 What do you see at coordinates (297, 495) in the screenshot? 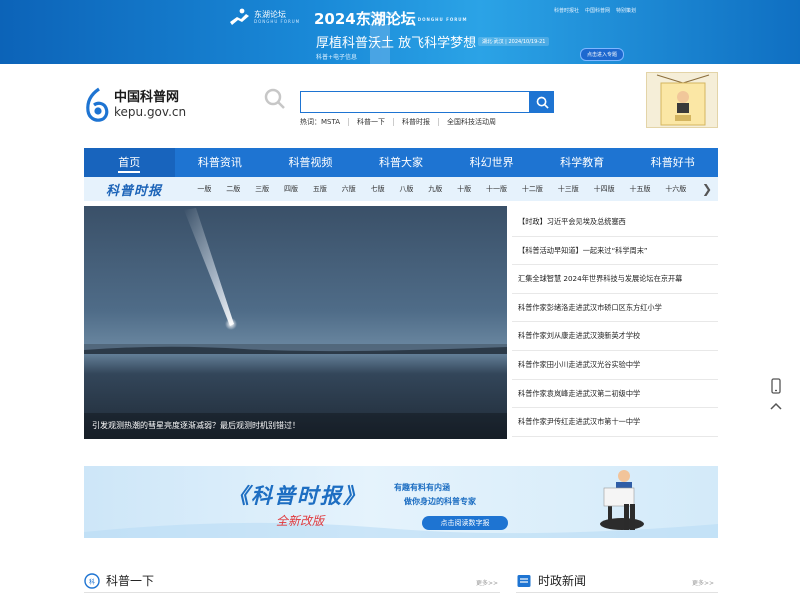
I see `promo-title: 《科普时报》` at bounding box center [297, 495].